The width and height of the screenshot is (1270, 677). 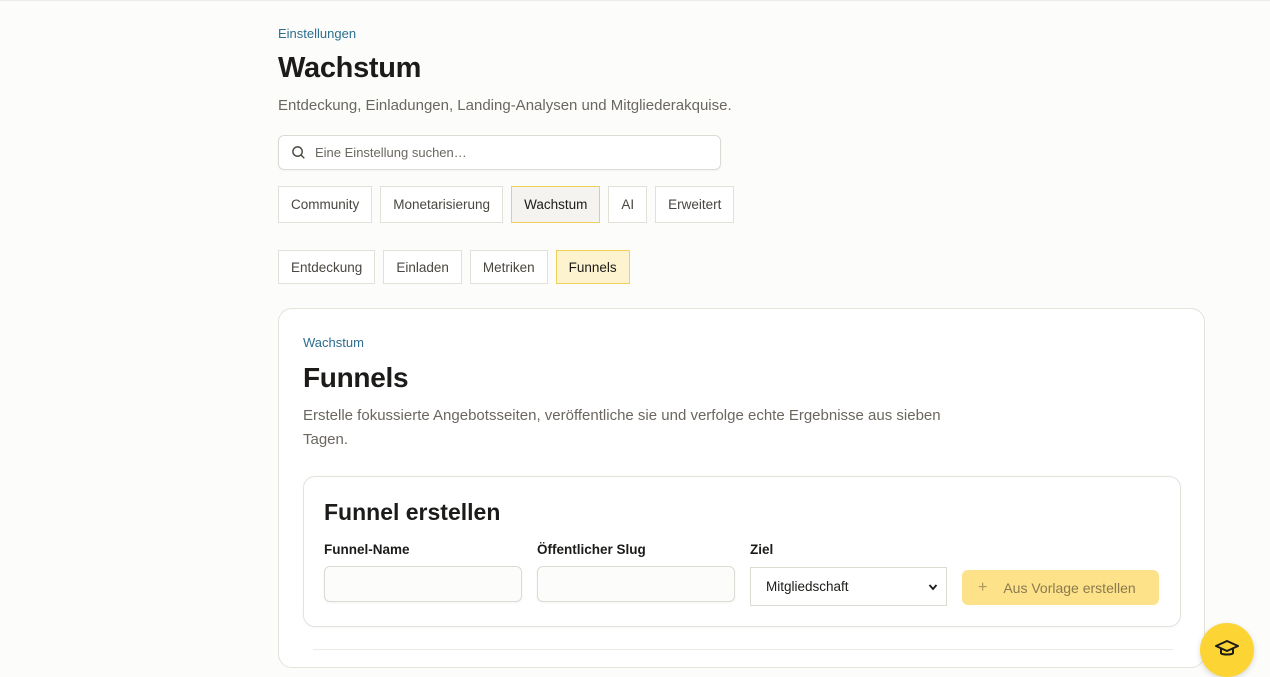 I want to click on breadcrumb: Einstellungen, so click(x=317, y=33).